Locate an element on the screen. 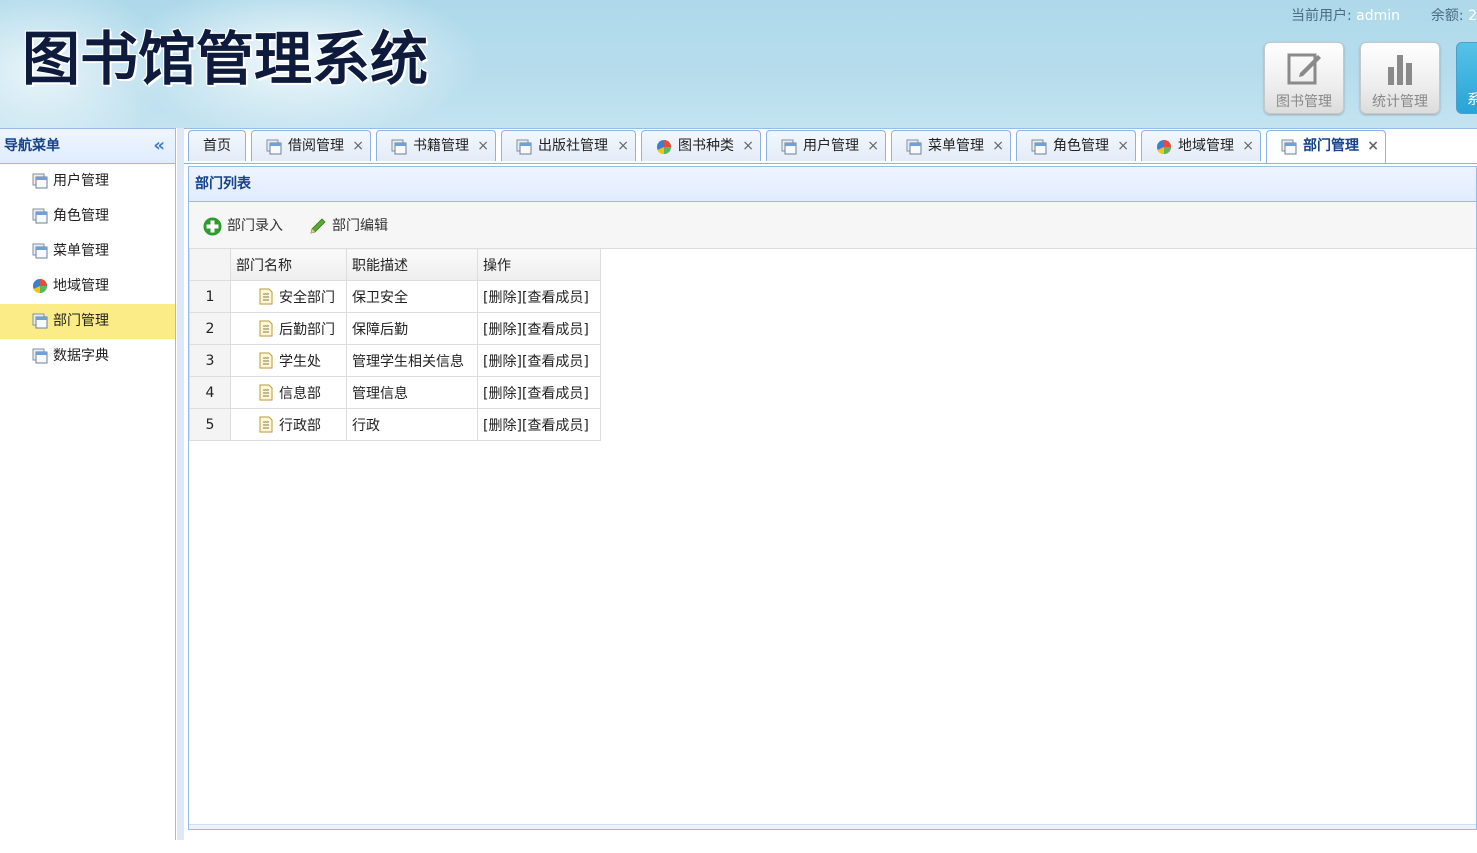  table-row: 3 学生处 管理学生相关信息 [删除][查看成员] is located at coordinates (395, 360).